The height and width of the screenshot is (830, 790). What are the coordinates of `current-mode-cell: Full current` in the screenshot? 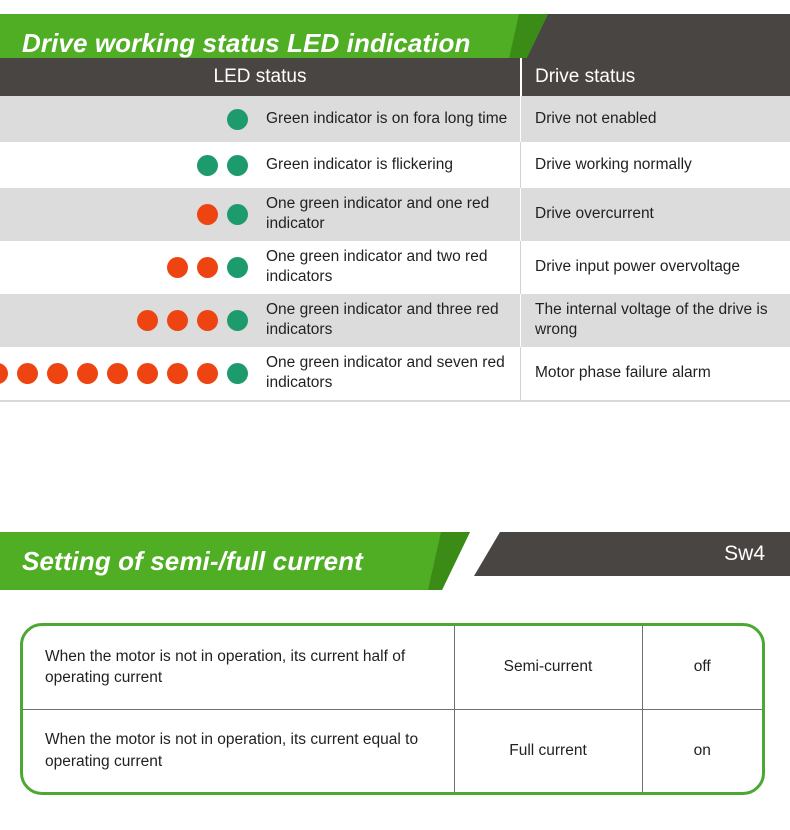 It's located at (548, 750).